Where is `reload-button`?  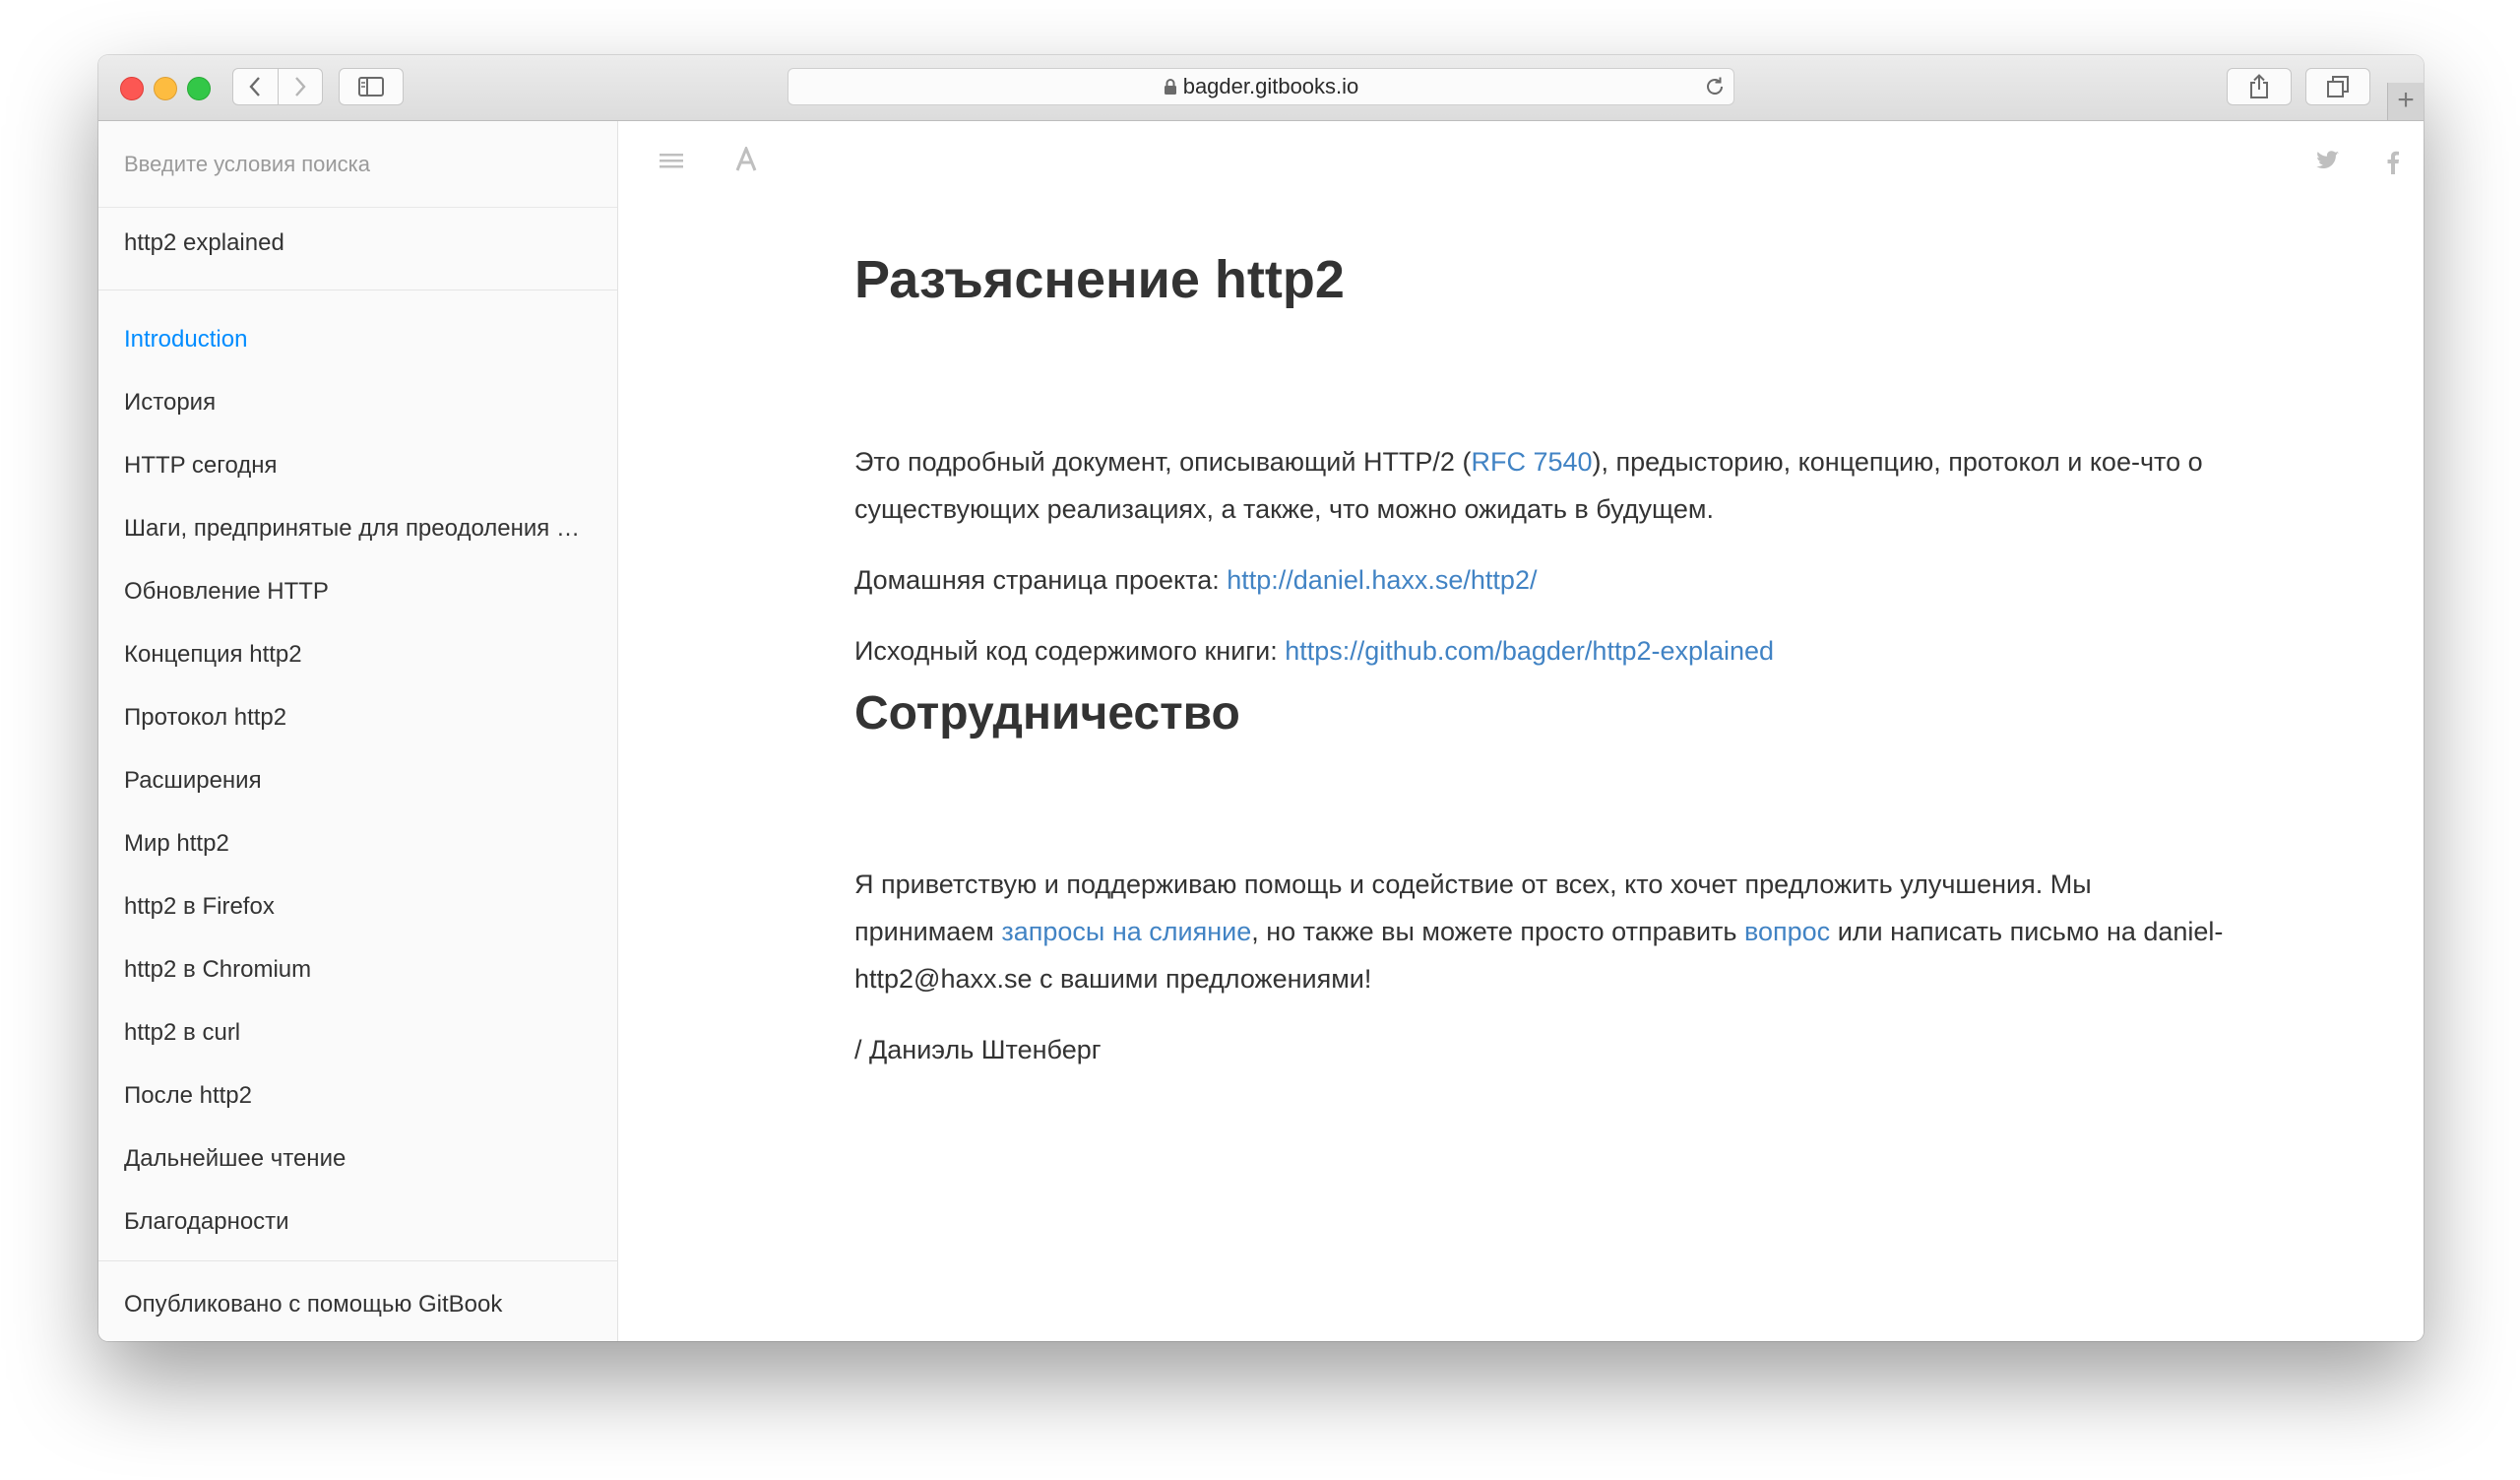
reload-button is located at coordinates (1715, 89).